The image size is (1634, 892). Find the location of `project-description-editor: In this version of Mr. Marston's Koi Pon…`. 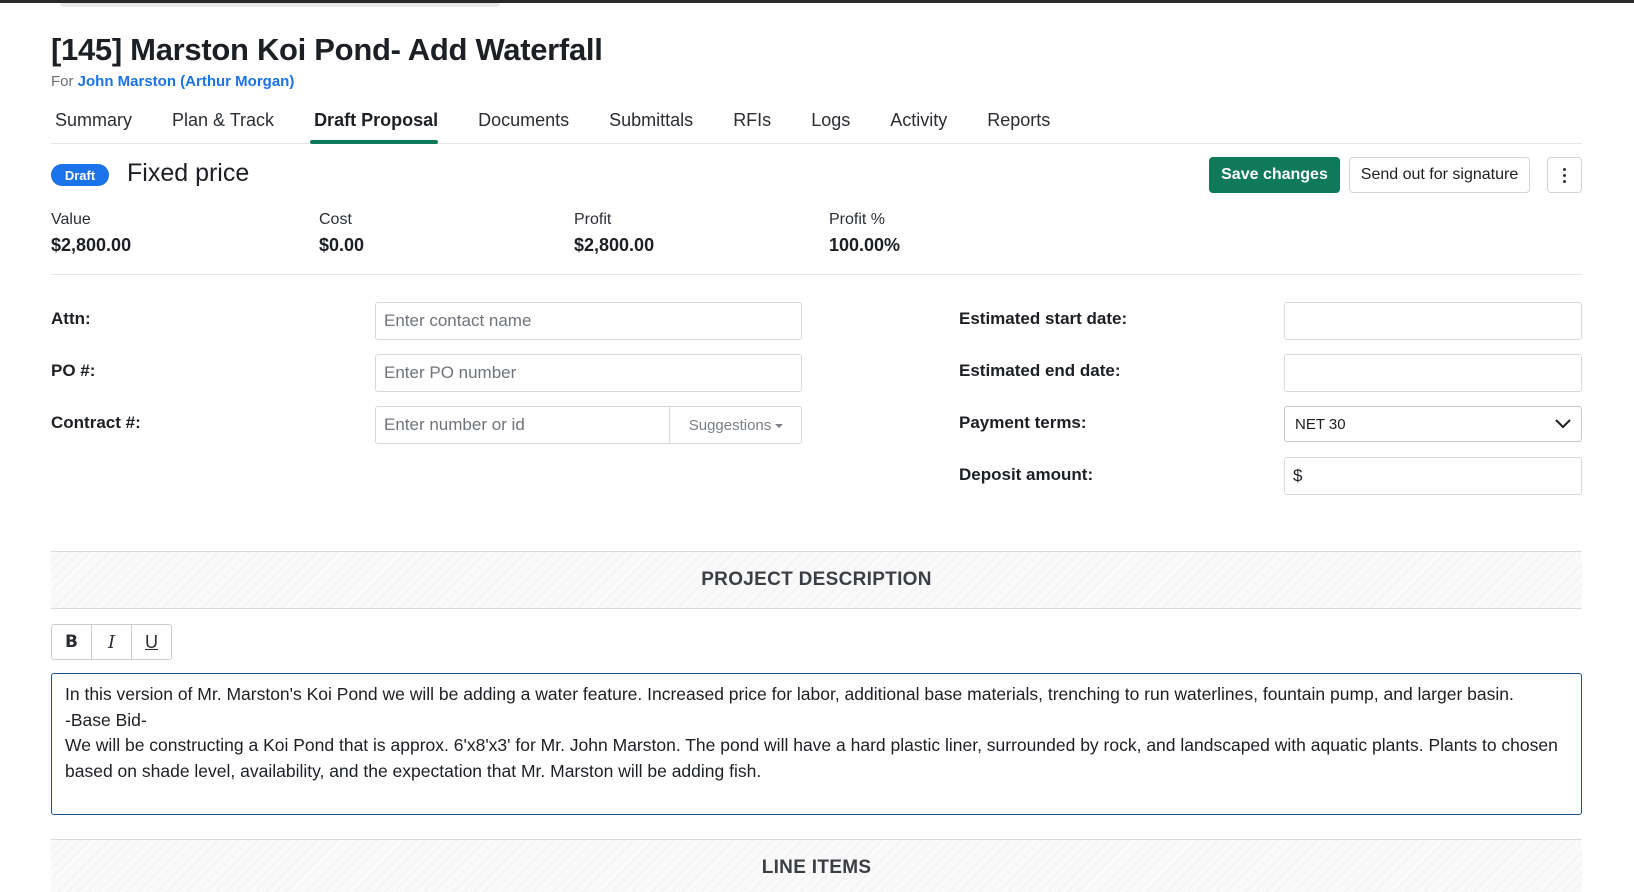

project-description-editor: In this version of Mr. Marston's Koi Pon… is located at coordinates (816, 744).